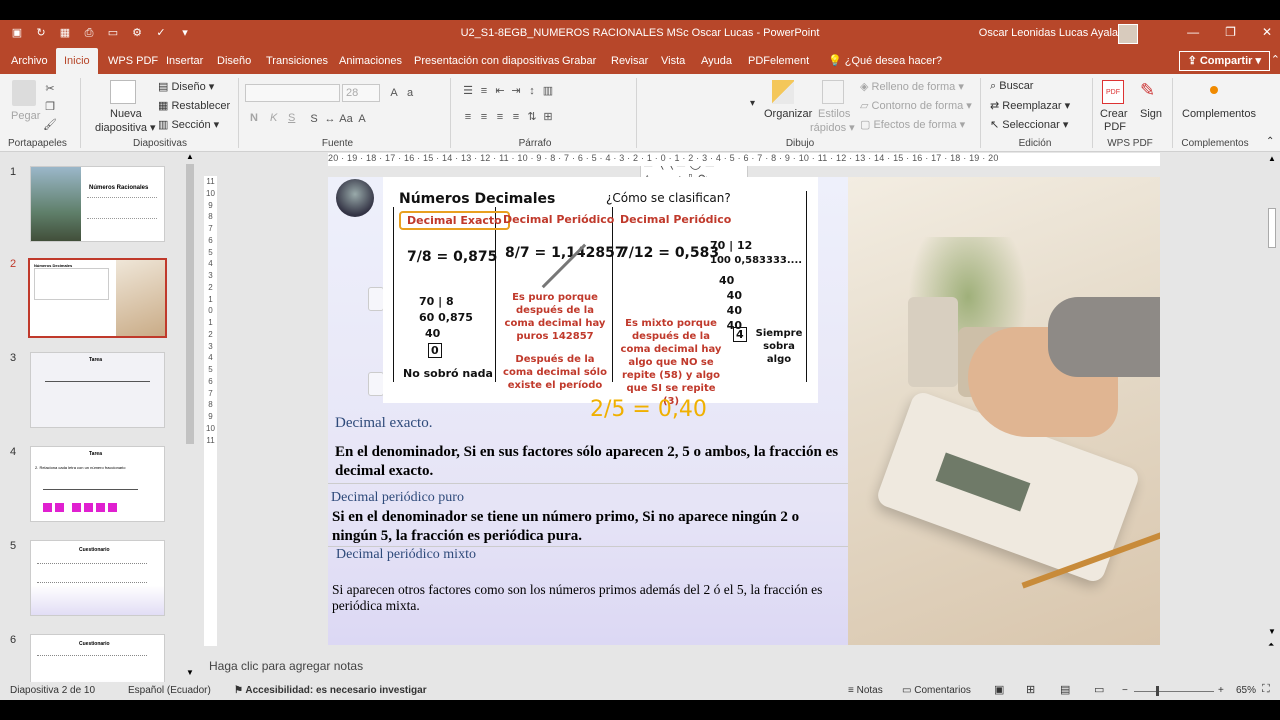  What do you see at coordinates (361, 93) in the screenshot?
I see `font-size-input: 28` at bounding box center [361, 93].